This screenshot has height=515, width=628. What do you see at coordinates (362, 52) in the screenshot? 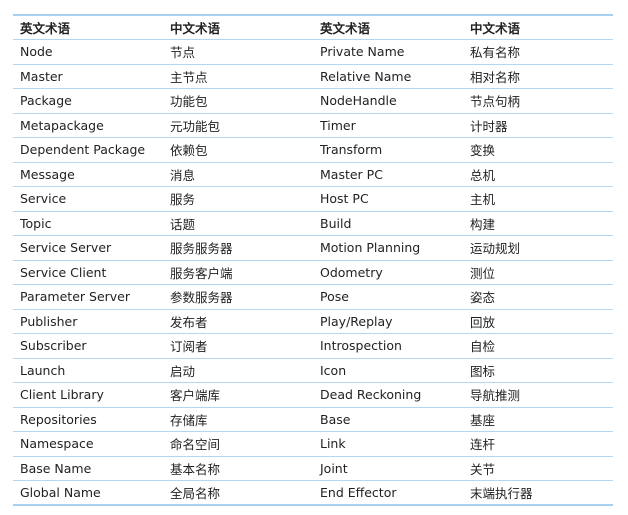
I see `english-term: Private Name` at bounding box center [362, 52].